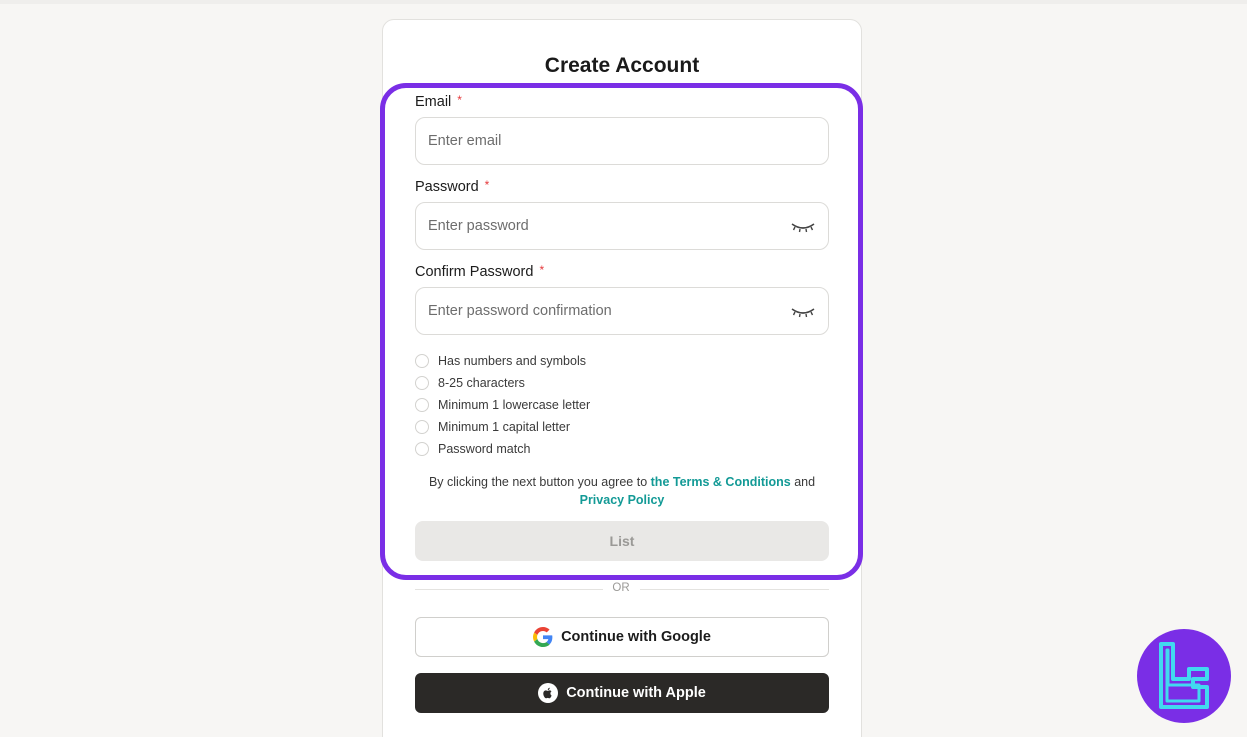 This screenshot has height=737, width=1247. I want to click on confirm-password-field-wrapper, so click(622, 311).